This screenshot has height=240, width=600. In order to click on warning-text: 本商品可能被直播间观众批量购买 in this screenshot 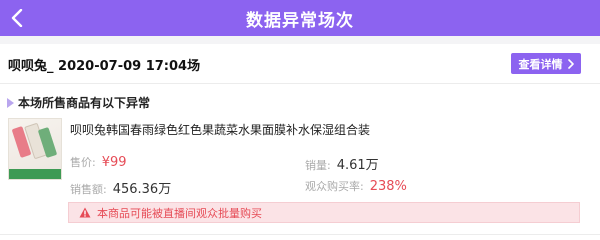, I will do `click(179, 213)`.